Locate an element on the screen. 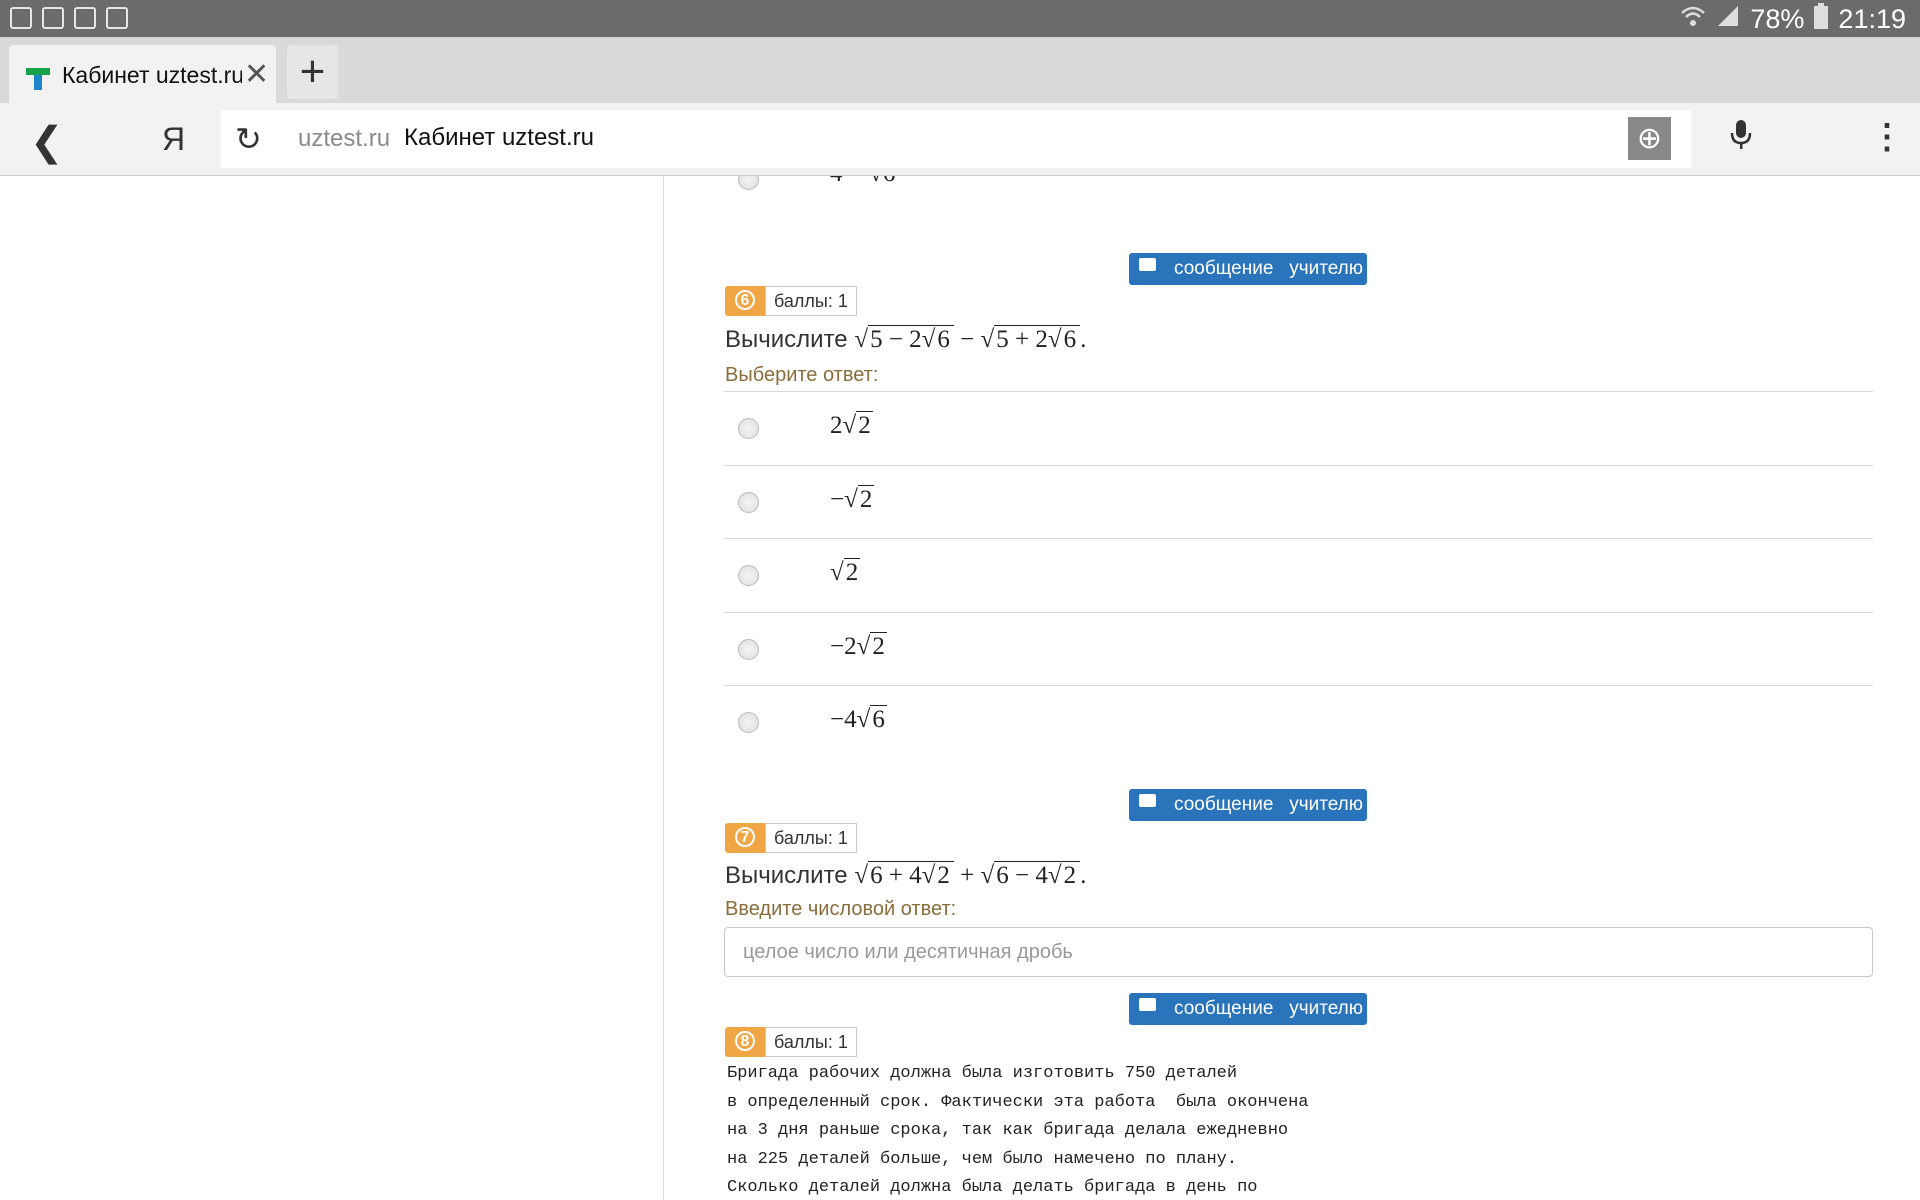 Image resolution: width=1920 pixels, height=1200 pixels. question-number-q8: 8 is located at coordinates (745, 1041).